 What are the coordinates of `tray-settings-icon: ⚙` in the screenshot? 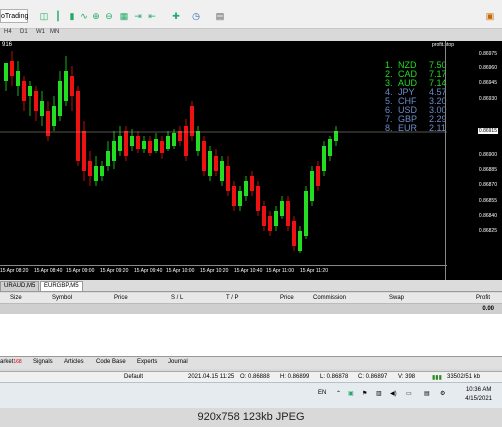 It's located at (442, 393).